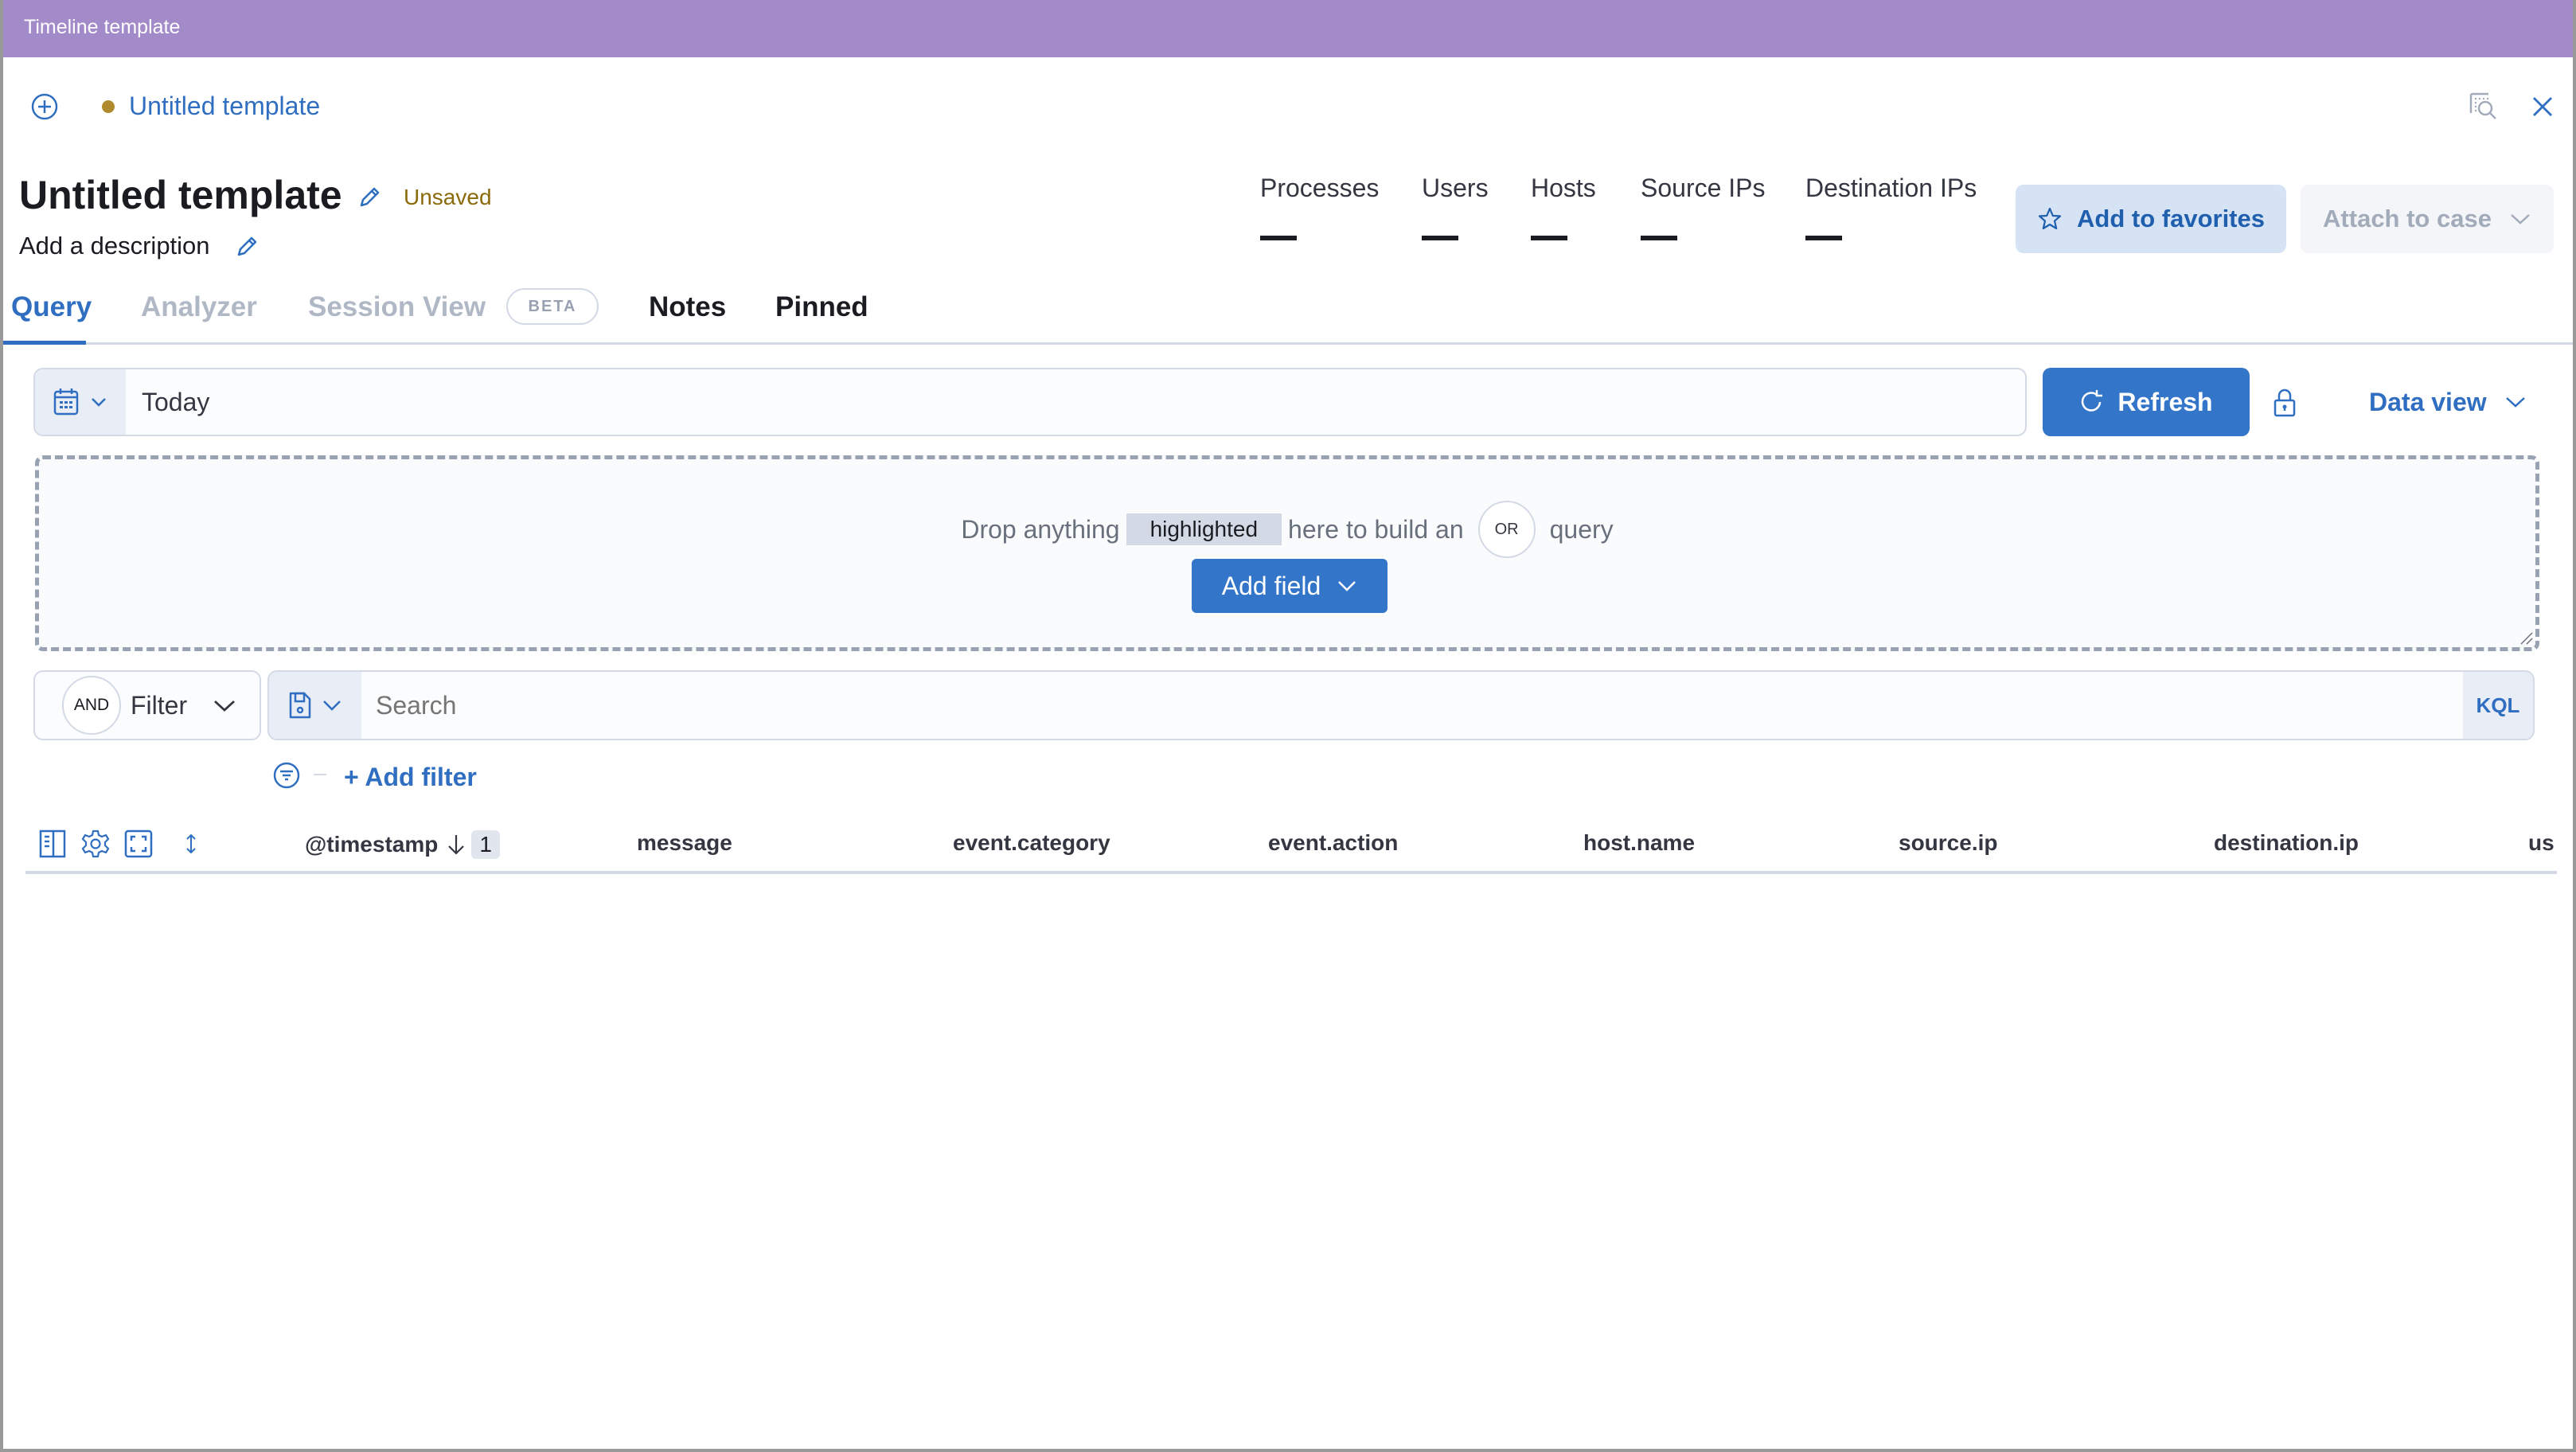  Describe the element at coordinates (80, 402) in the screenshot. I see `date-quick-select-button` at that location.